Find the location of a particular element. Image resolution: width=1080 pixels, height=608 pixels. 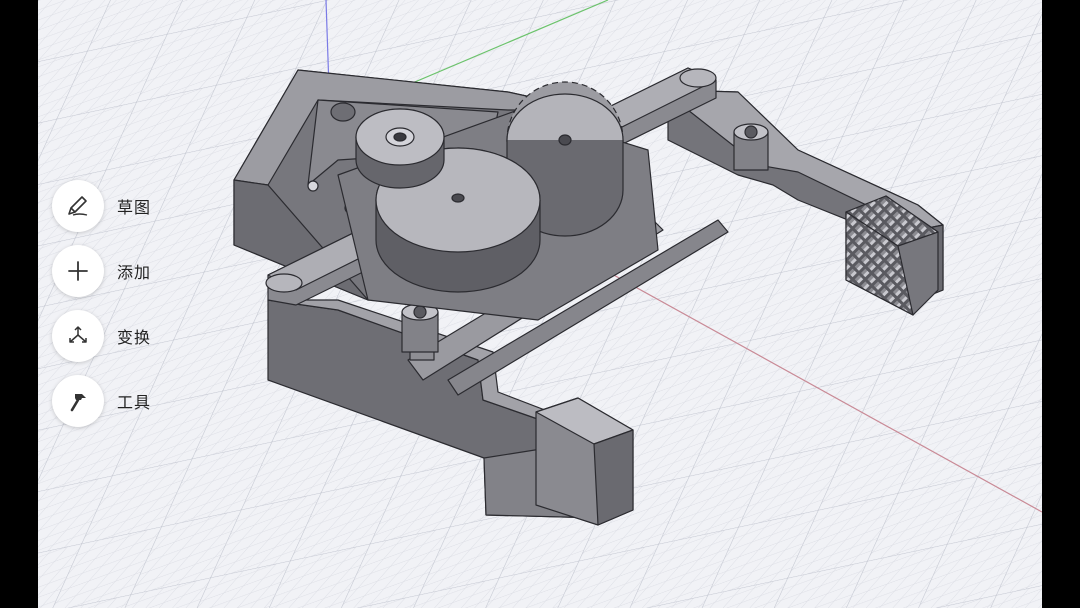

sketch-button-circle is located at coordinates (78, 206).